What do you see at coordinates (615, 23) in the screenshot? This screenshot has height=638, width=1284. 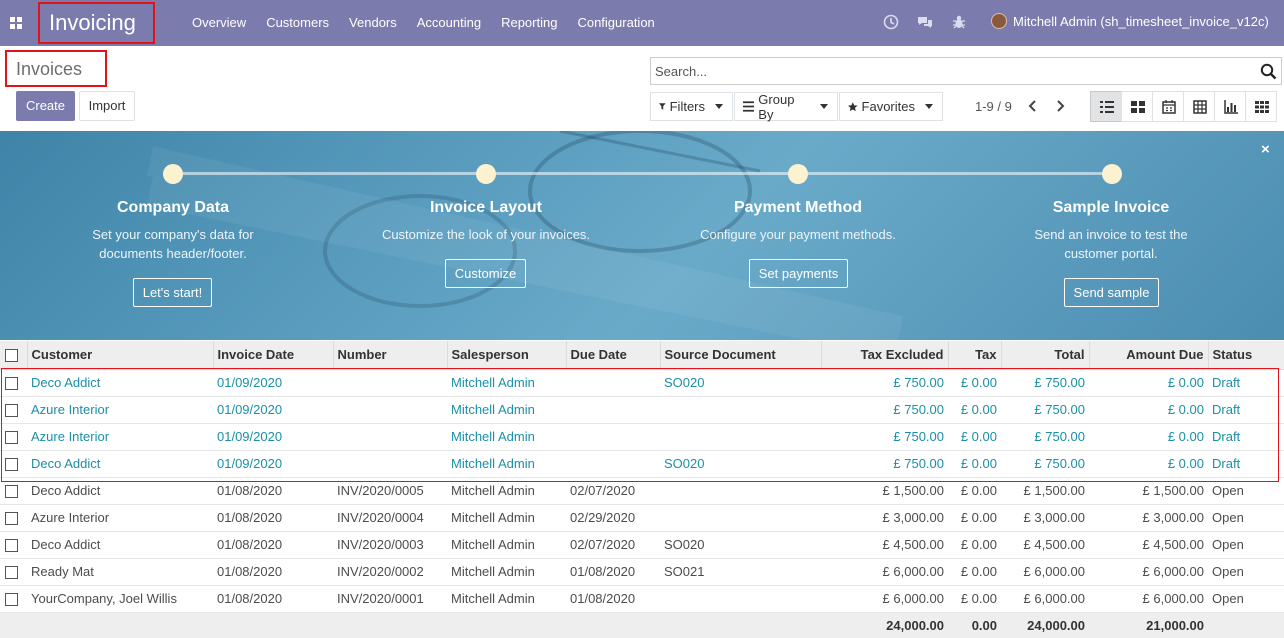 I see `menu-configuration: Configuration` at bounding box center [615, 23].